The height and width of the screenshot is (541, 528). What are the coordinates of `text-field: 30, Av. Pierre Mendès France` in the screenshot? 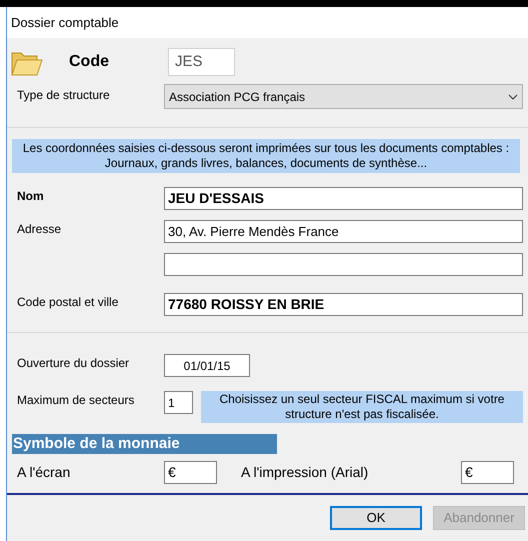 It's located at (343, 231).